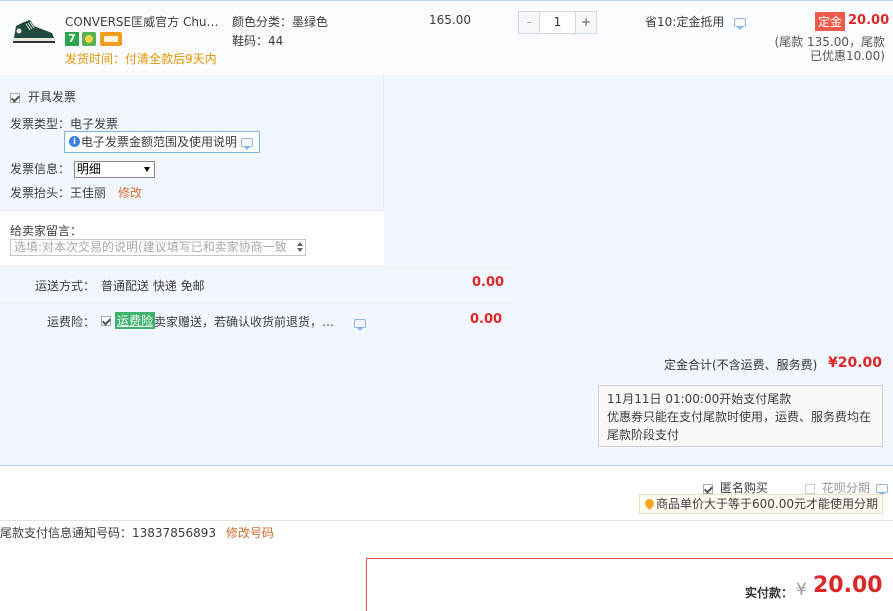  I want to click on deposit-discount: 省10:定金抵用, so click(696, 21).